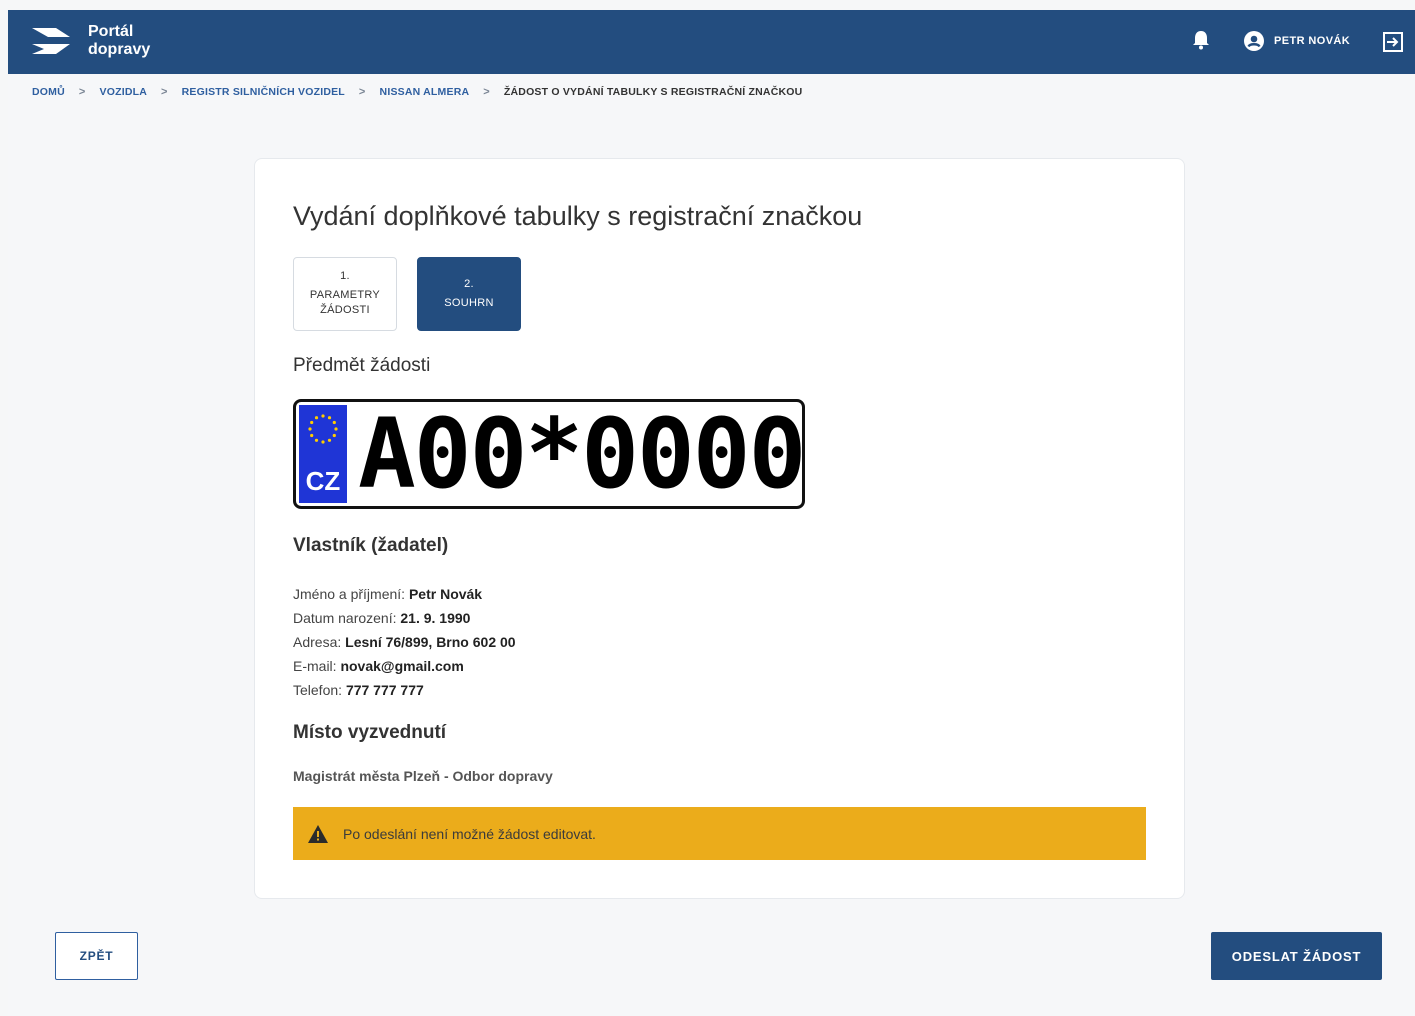 The height and width of the screenshot is (1016, 1415). Describe the element at coordinates (430, 642) in the screenshot. I see `owner-address-value: Lesní 76/899, Brno 602 00` at that location.